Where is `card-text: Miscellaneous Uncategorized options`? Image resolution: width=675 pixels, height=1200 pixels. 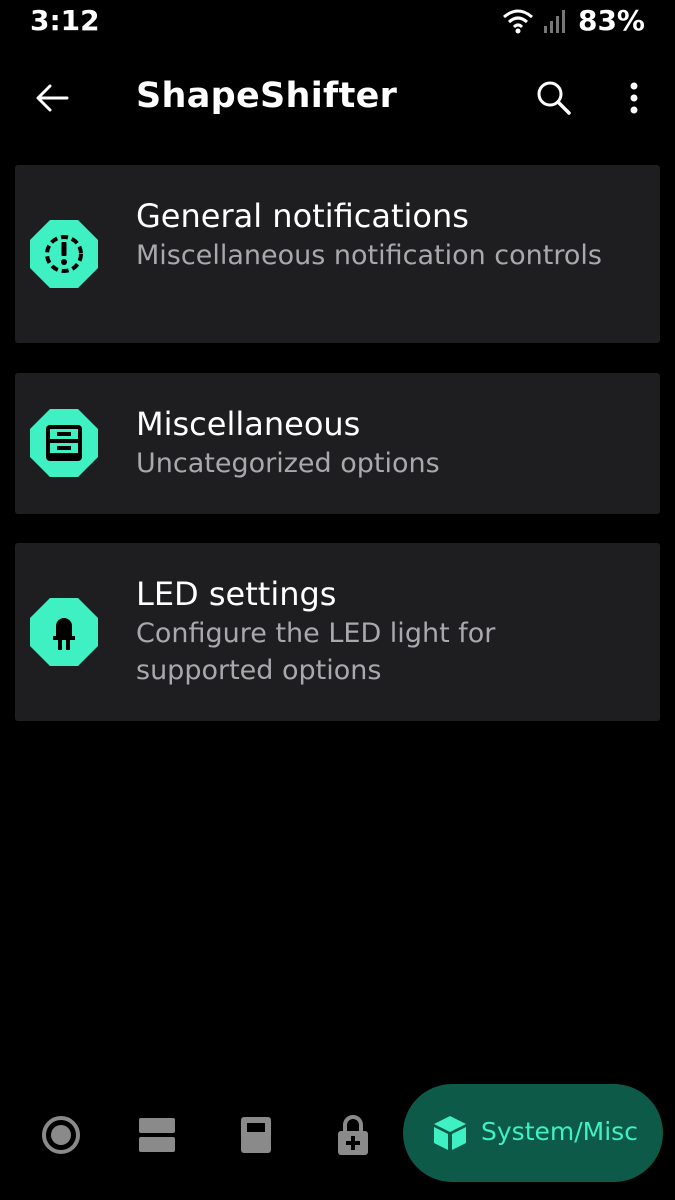
card-text: Miscellaneous Uncategorized options is located at coordinates (383, 442).